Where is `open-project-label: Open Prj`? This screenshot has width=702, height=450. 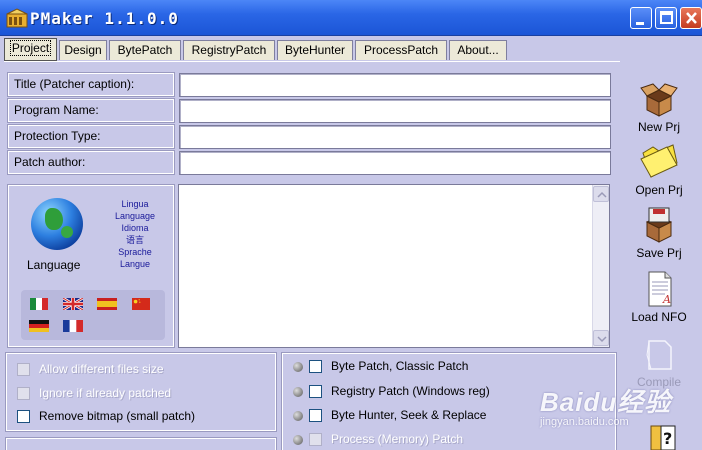 open-project-label: Open Prj is located at coordinates (659, 190).